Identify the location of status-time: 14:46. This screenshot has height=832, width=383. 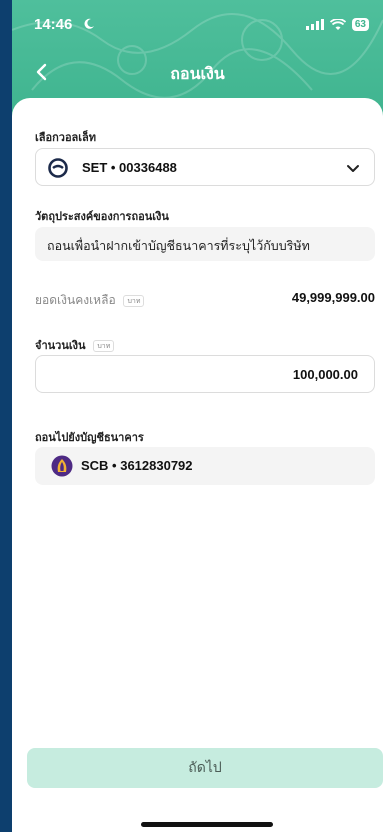
(53, 24).